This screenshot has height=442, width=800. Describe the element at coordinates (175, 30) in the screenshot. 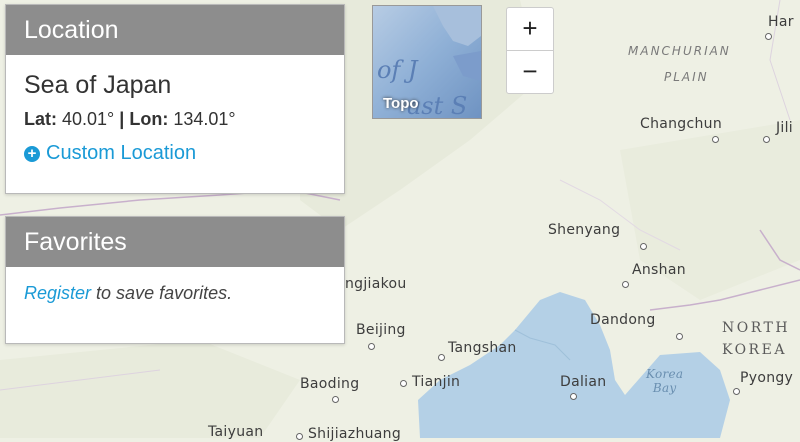

I see `location-panel-header: Location` at that location.